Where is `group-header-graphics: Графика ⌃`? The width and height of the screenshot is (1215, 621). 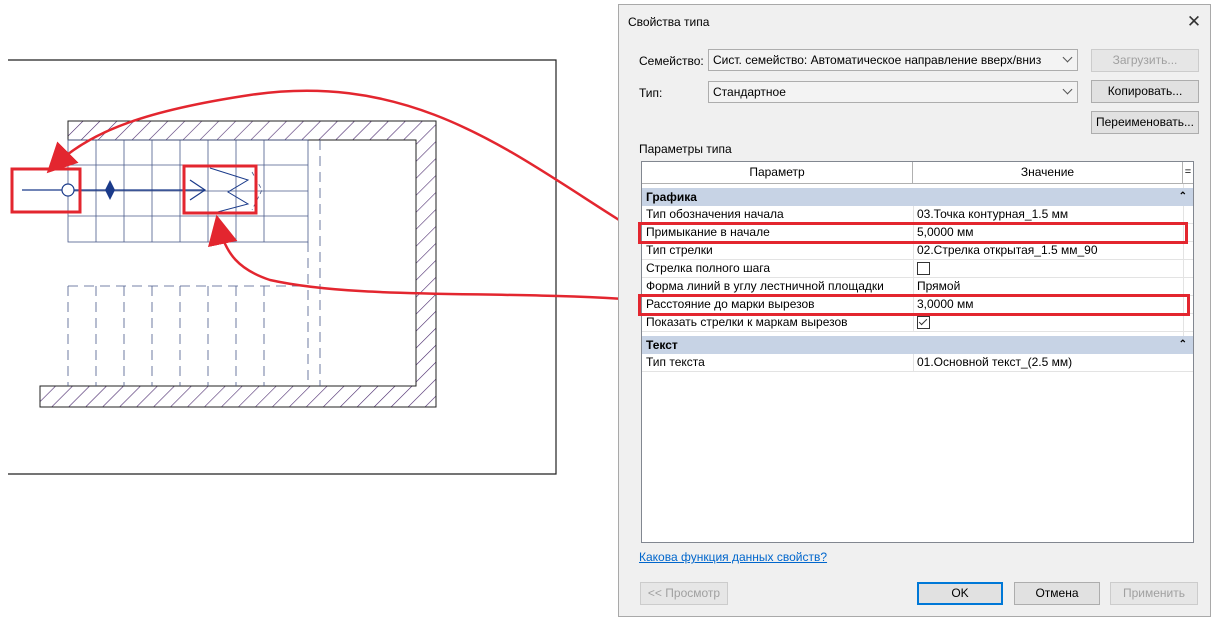 group-header-graphics: Графика ⌃ is located at coordinates (917, 197).